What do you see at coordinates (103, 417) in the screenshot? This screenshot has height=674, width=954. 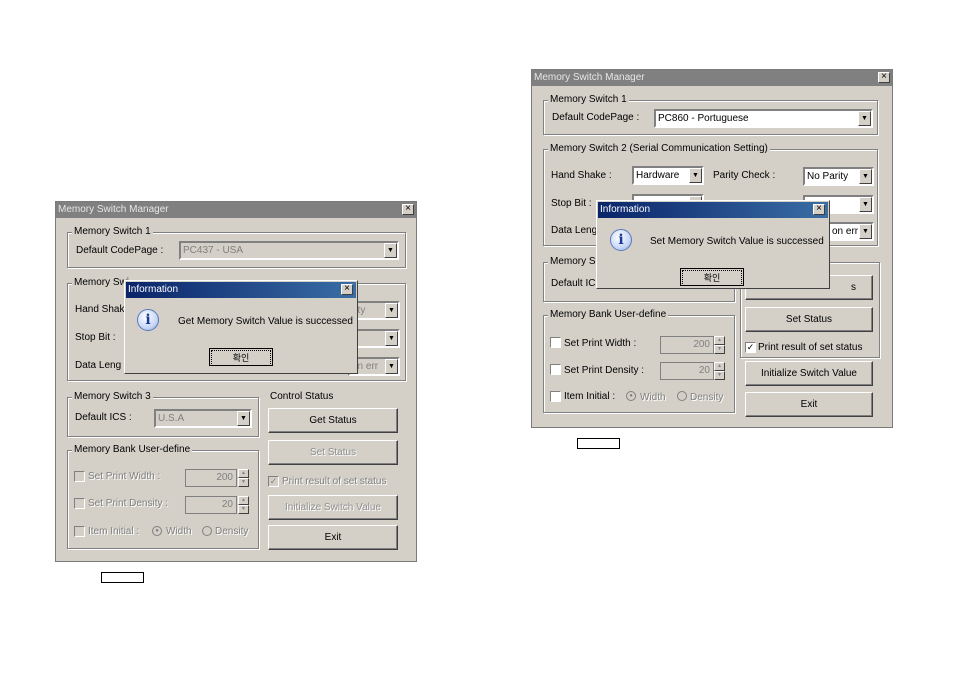 I see `left-ics-label: Default ICS :` at bounding box center [103, 417].